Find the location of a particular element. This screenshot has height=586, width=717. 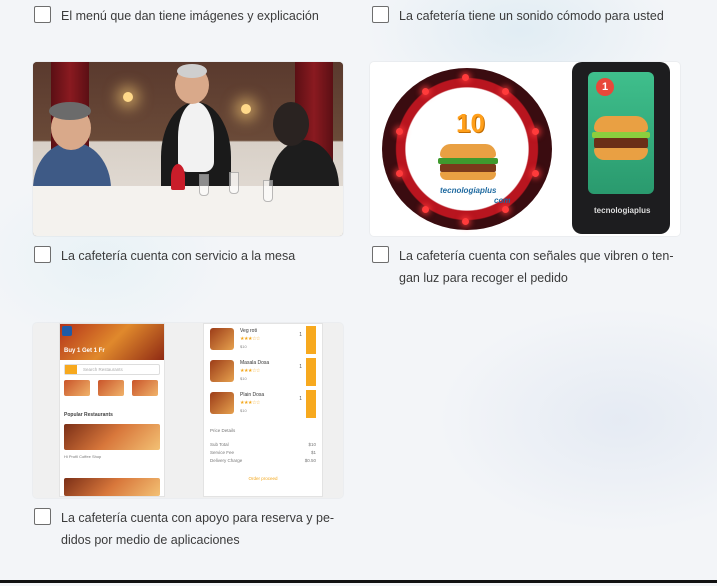

bottom-divider is located at coordinates (358, 581).